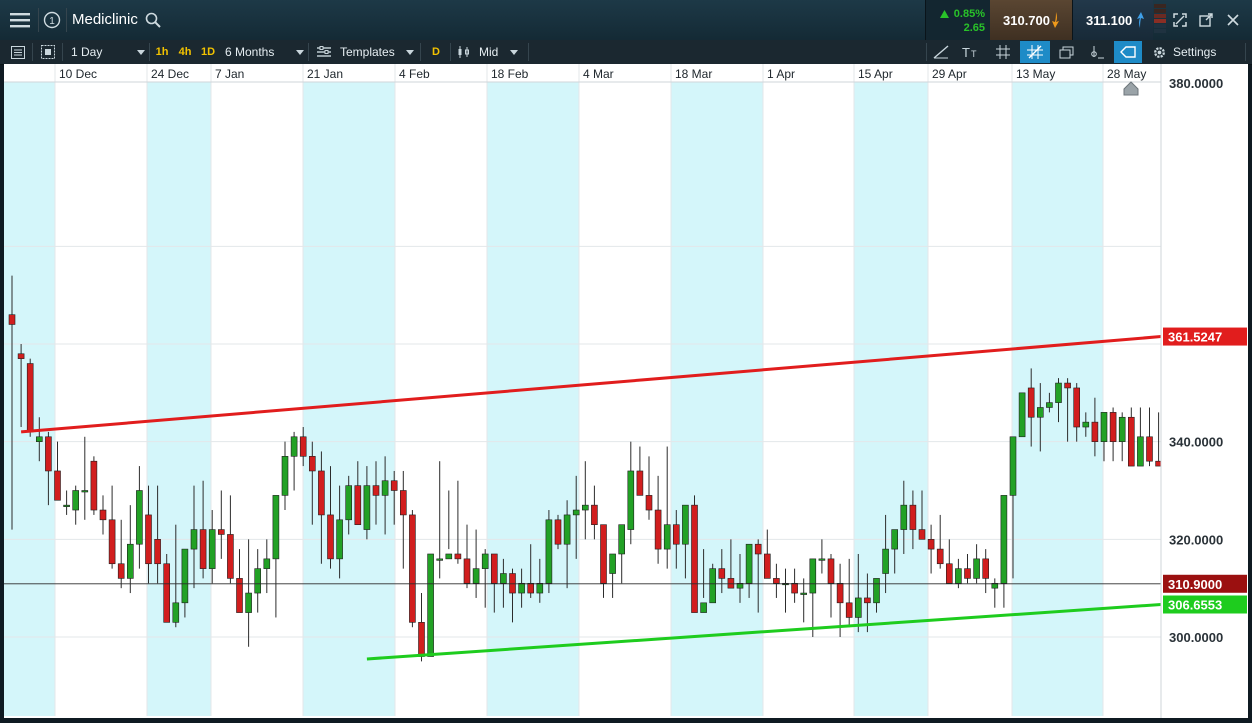  I want to click on gridlines-icon, so click(1003, 52).